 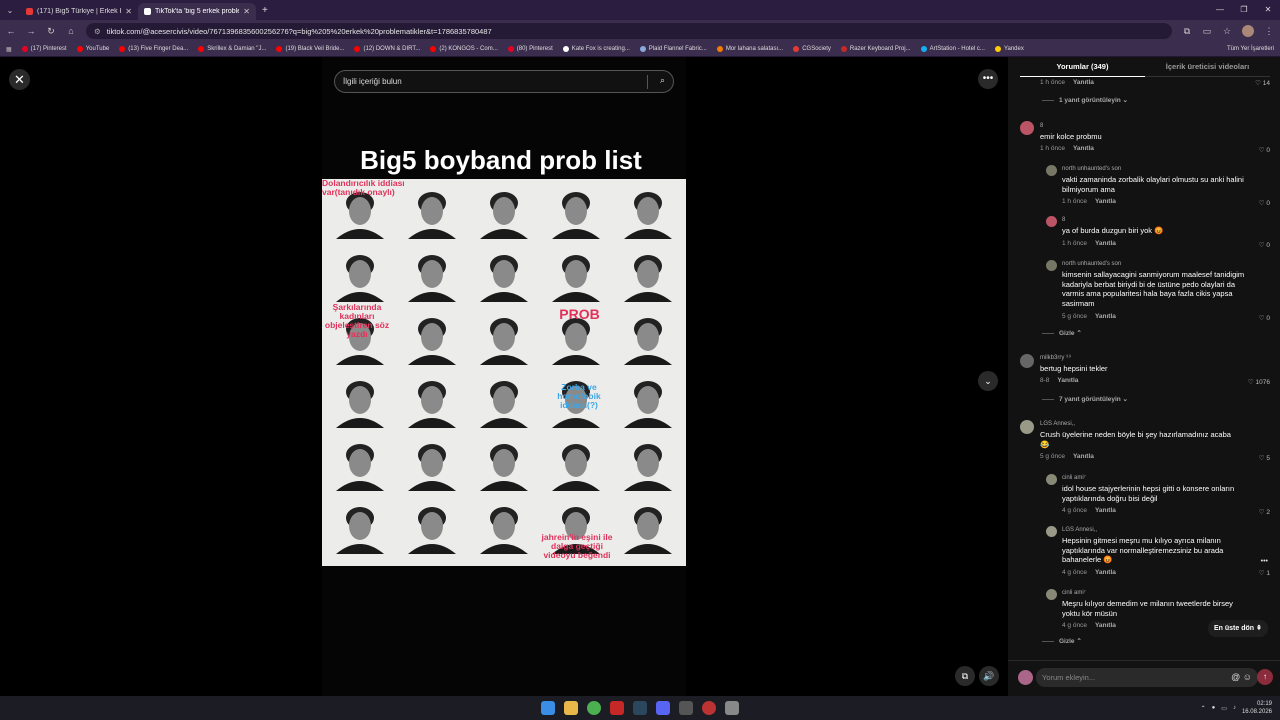 What do you see at coordinates (1207, 67) in the screenshot?
I see `tab-creator-videos: İçerik üreticisi videoları` at bounding box center [1207, 67].